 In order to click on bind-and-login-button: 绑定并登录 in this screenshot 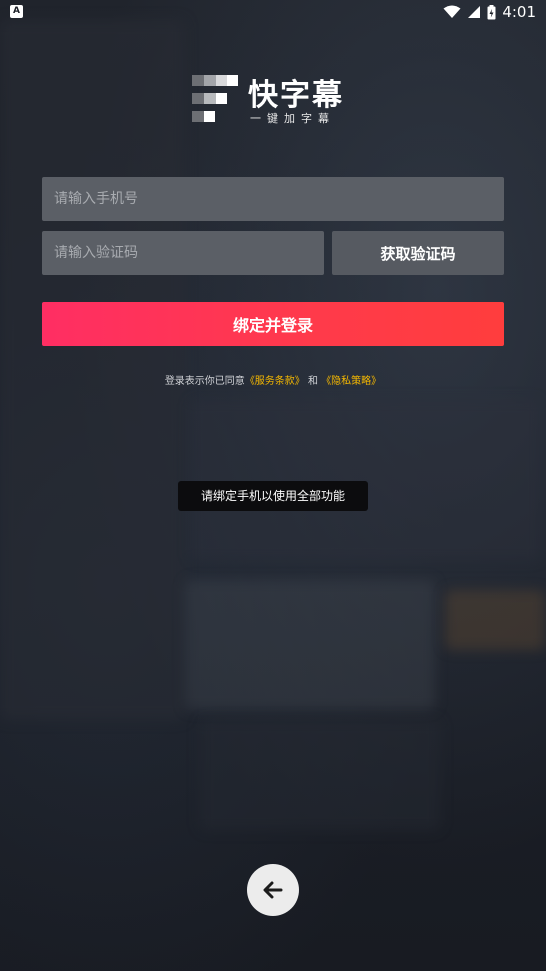, I will do `click(273, 324)`.